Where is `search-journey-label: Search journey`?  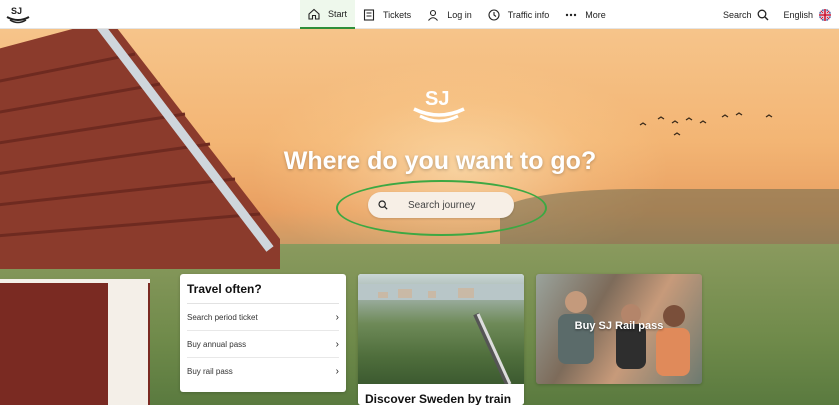
search-journey-label: Search journey is located at coordinates (442, 205).